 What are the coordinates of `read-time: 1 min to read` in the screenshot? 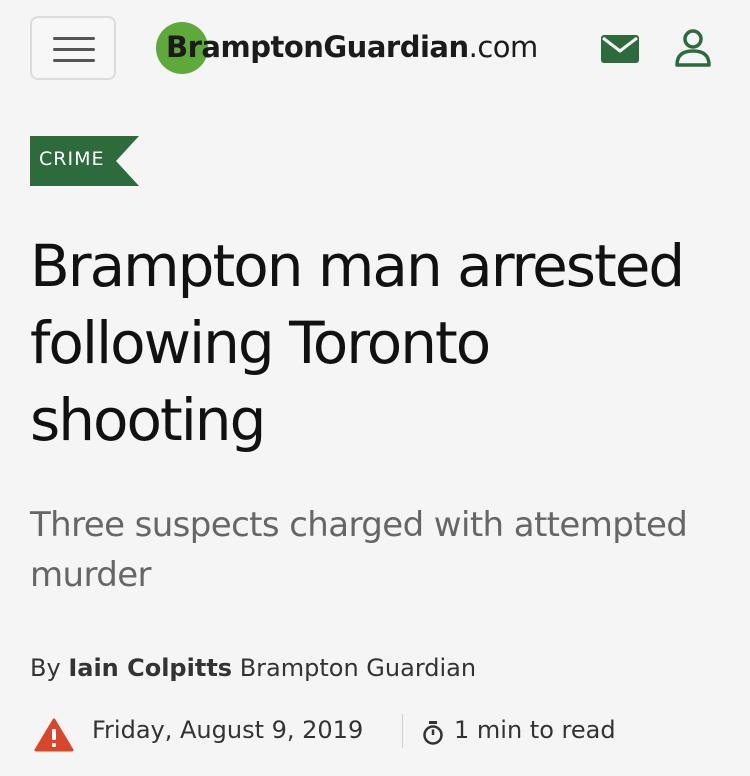 It's located at (535, 730).